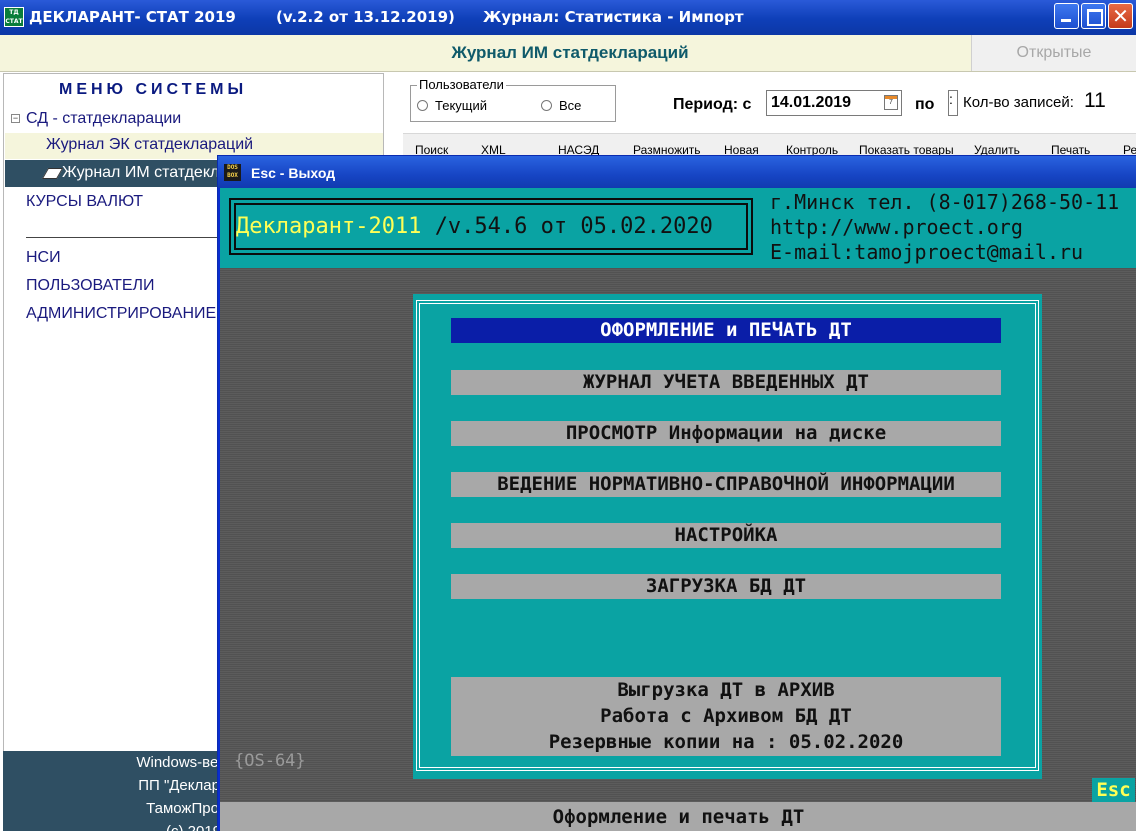 This screenshot has width=1136, height=831. Describe the element at coordinates (726, 330) in the screenshot. I see `dos-menu-item-processing: ОФОРМЛЕНИЕ и ПЕЧАТЬ ДТ` at that location.